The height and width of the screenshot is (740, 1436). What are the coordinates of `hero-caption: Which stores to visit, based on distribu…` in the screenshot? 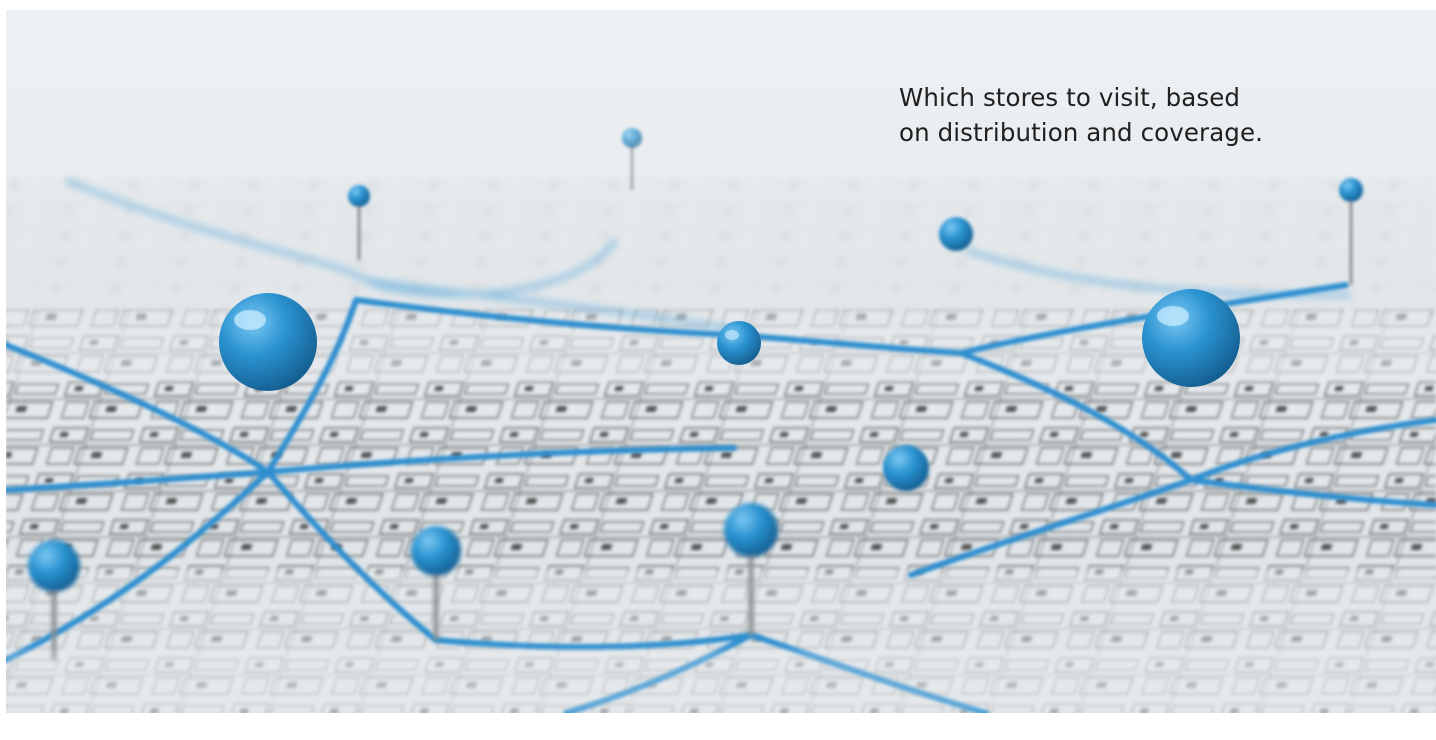 It's located at (1109, 115).